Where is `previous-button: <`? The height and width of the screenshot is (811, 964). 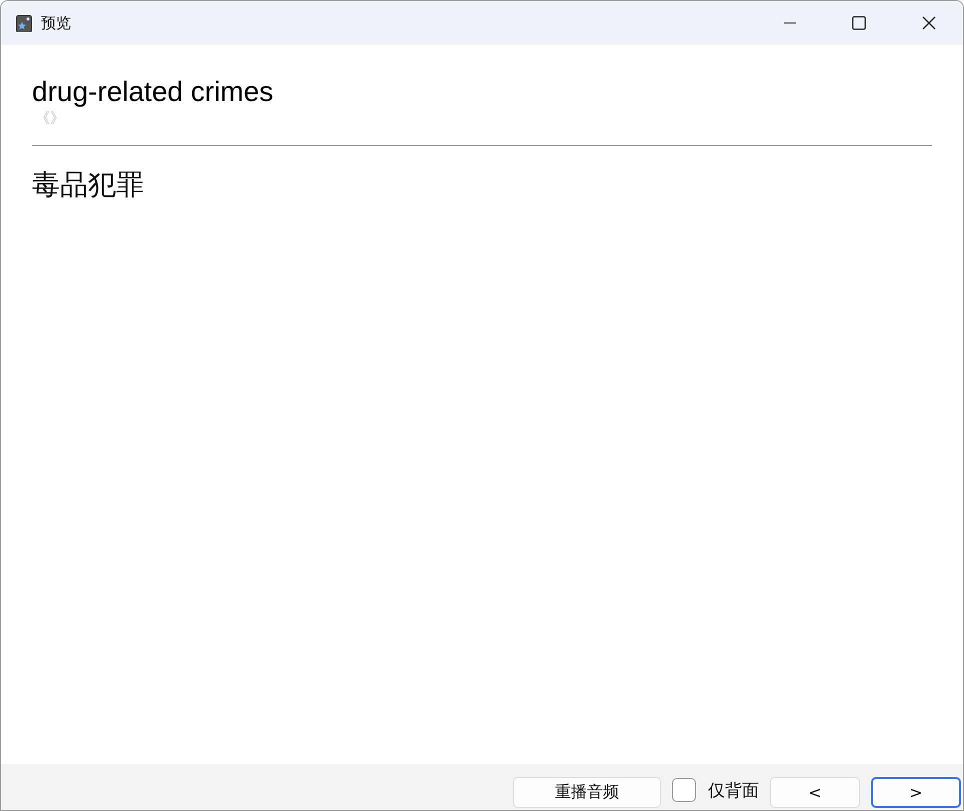 previous-button: < is located at coordinates (815, 792).